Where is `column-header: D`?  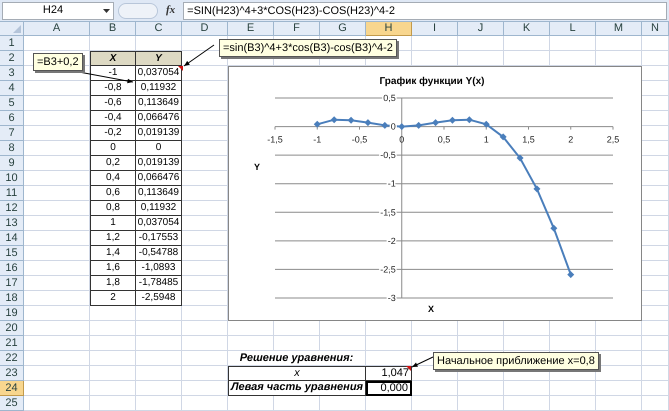 column-header: D is located at coordinates (205, 29).